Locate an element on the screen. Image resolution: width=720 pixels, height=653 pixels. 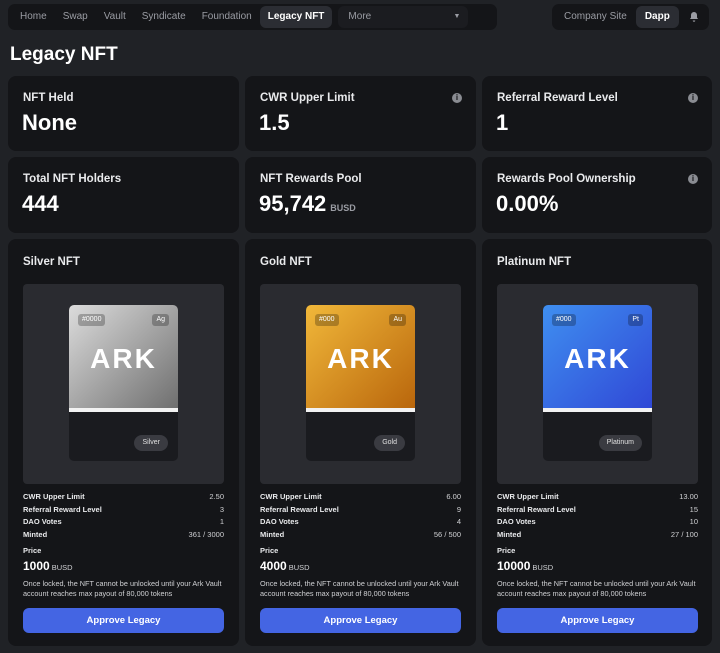
nav-foundation: Foundation is located at coordinates (227, 17).